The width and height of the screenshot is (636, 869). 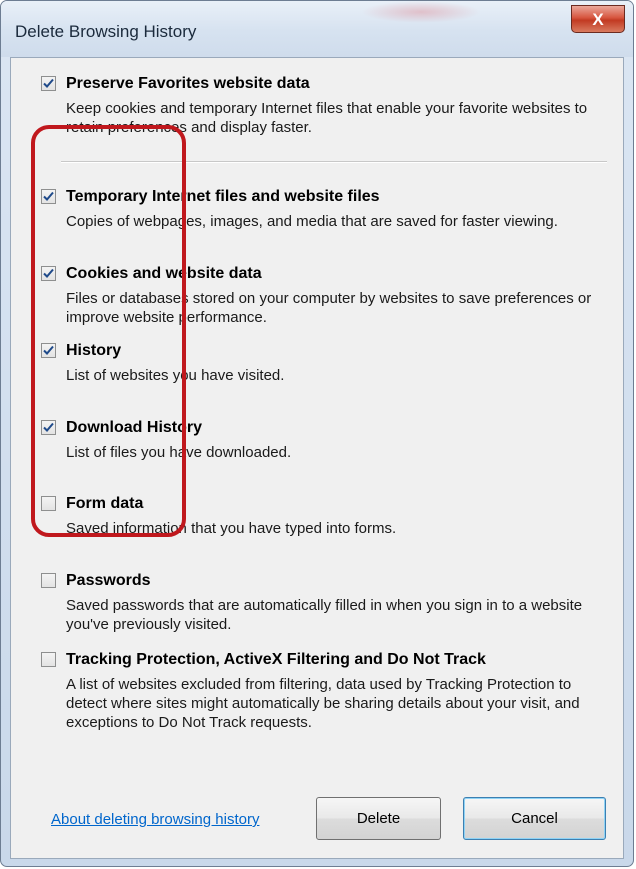 What do you see at coordinates (421, 12) in the screenshot?
I see `title-bar-glow` at bounding box center [421, 12].